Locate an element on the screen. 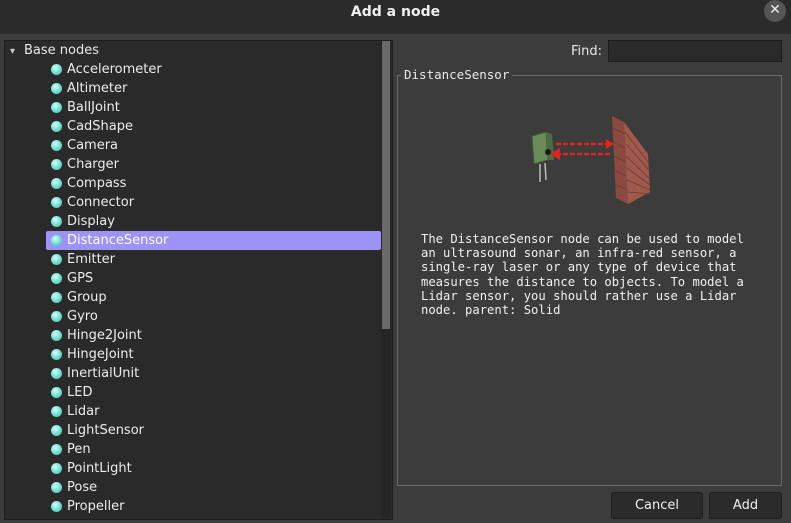 This screenshot has width=791, height=523. tree-item-gyro: Gyro is located at coordinates (193, 316).